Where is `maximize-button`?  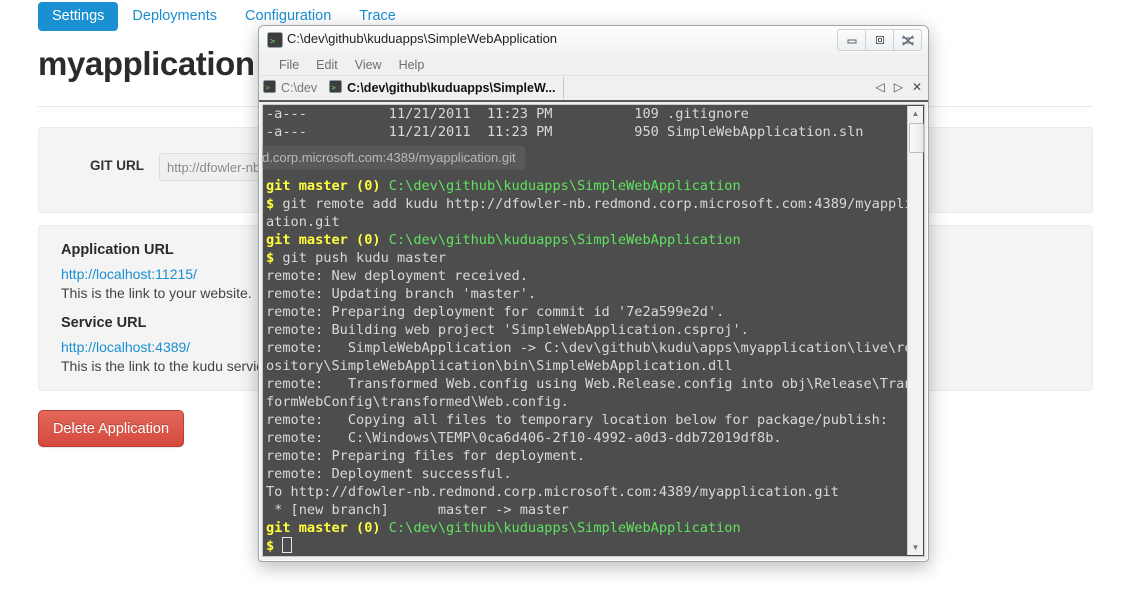
maximize-button is located at coordinates (879, 40).